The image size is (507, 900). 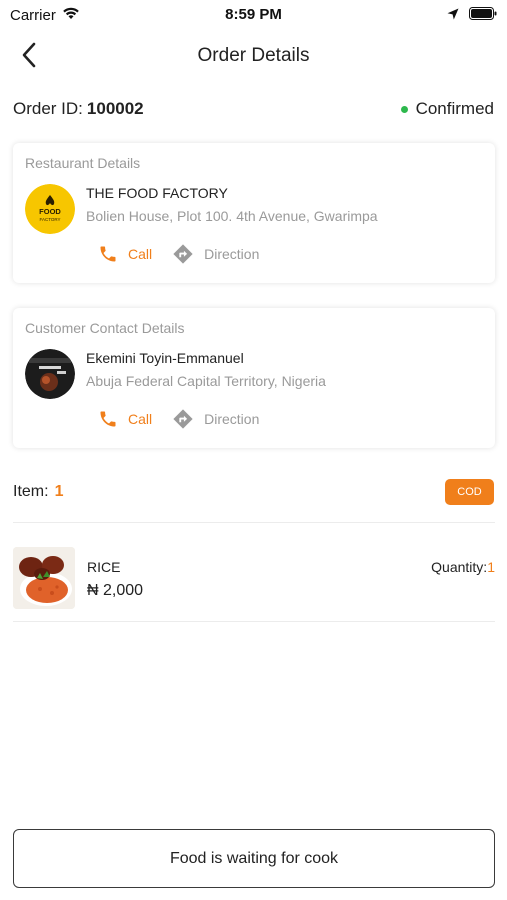 What do you see at coordinates (140, 419) in the screenshot?
I see `customer-call-label: Call` at bounding box center [140, 419].